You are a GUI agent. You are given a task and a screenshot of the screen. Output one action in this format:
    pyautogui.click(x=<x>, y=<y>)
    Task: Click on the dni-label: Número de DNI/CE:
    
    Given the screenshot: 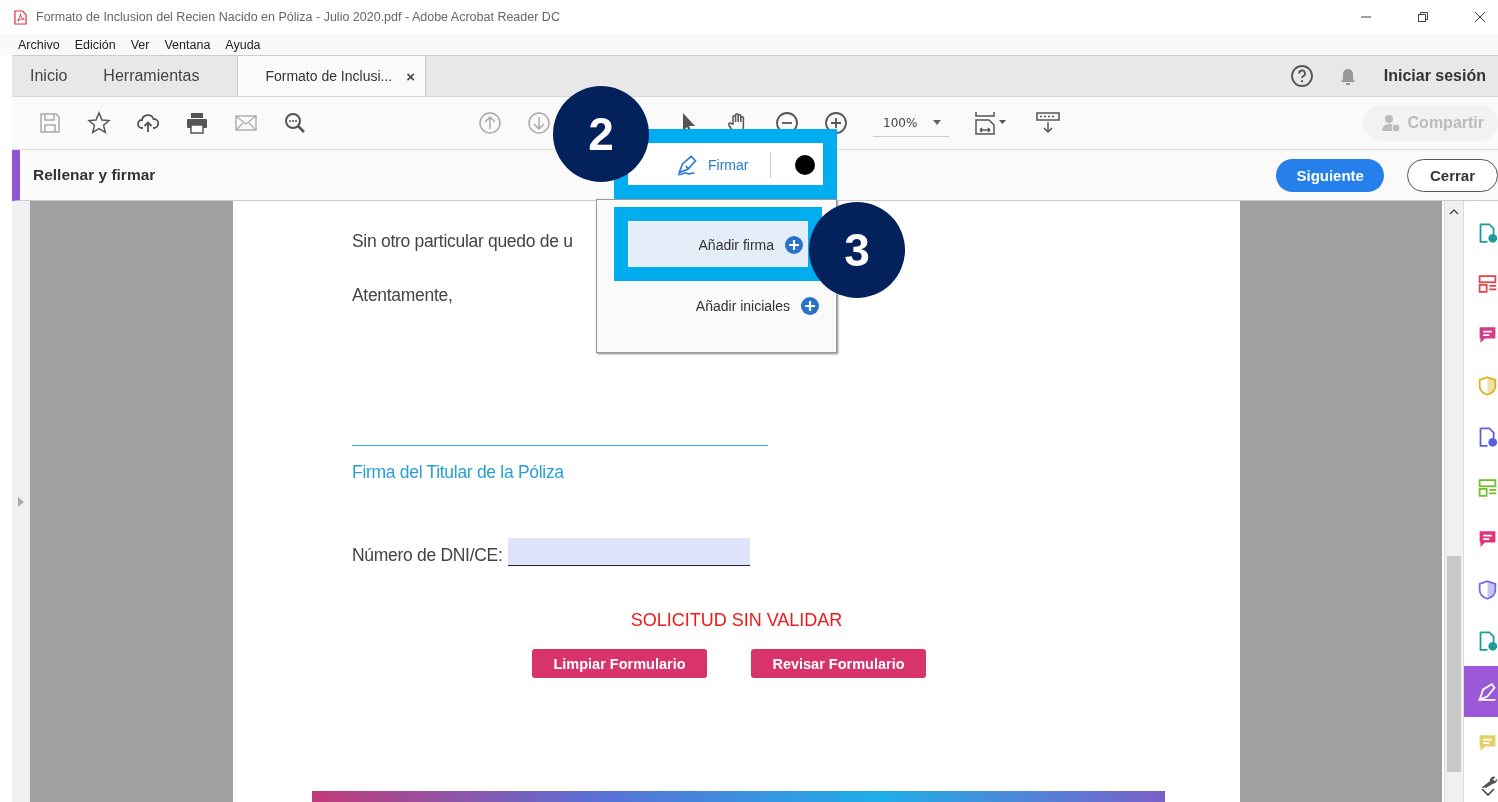 What is the action you would take?
    pyautogui.click(x=427, y=555)
    